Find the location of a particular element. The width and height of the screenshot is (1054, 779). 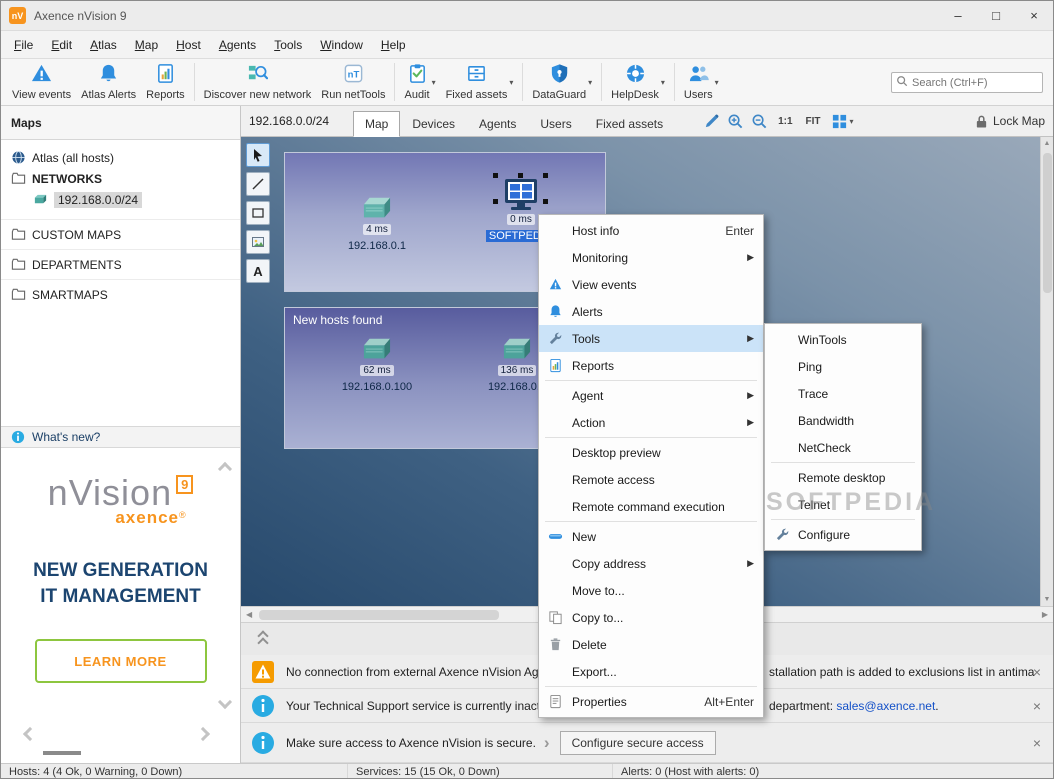

scroll-left-chevron is located at coordinates (30, 734).